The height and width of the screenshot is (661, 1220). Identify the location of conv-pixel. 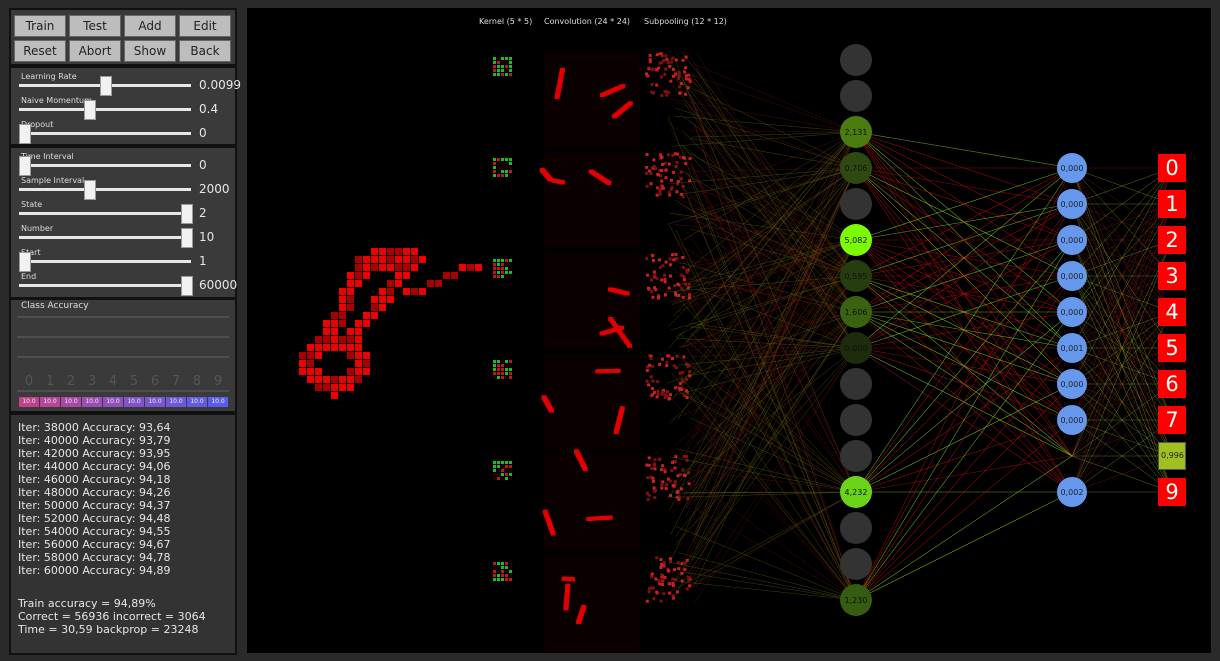
(563, 182).